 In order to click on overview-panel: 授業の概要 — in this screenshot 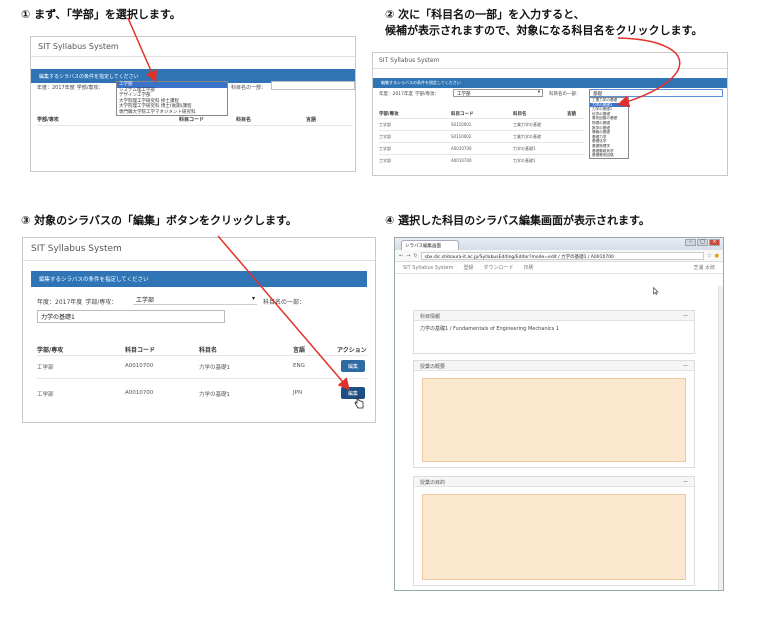, I will do `click(554, 414)`.